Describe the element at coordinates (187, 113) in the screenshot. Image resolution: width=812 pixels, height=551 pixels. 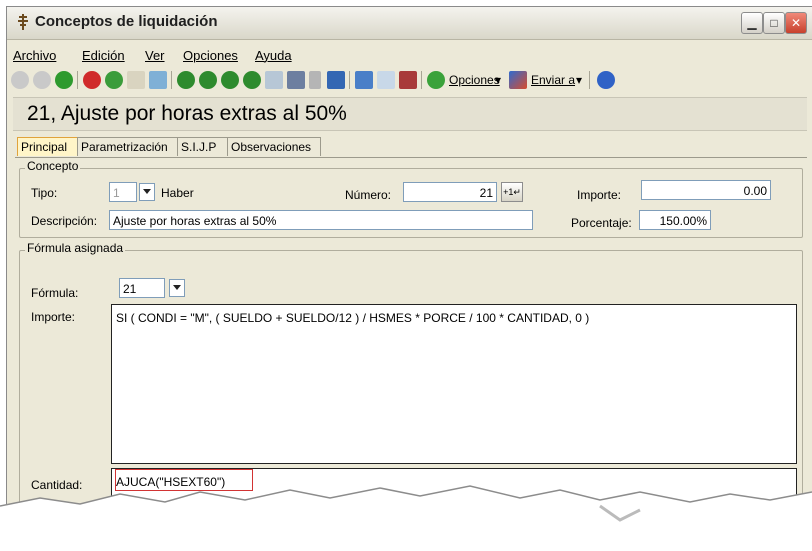
I see `page-title: 21, Ajuste por horas extras al 50%` at that location.